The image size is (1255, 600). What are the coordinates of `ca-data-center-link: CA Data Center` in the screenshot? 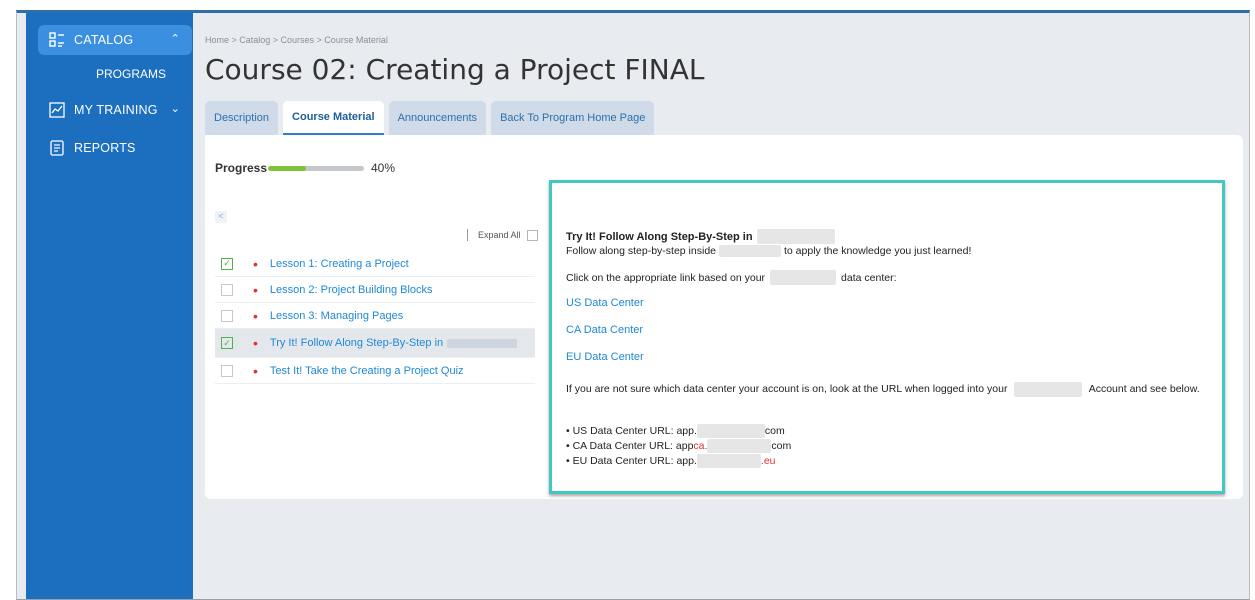 It's located at (604, 330).